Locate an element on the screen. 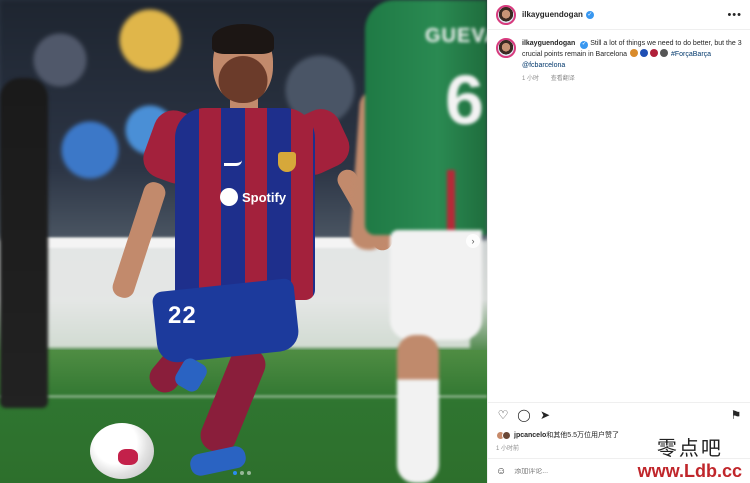 This screenshot has width=750, height=483. carousel-dots is located at coordinates (242, 473).